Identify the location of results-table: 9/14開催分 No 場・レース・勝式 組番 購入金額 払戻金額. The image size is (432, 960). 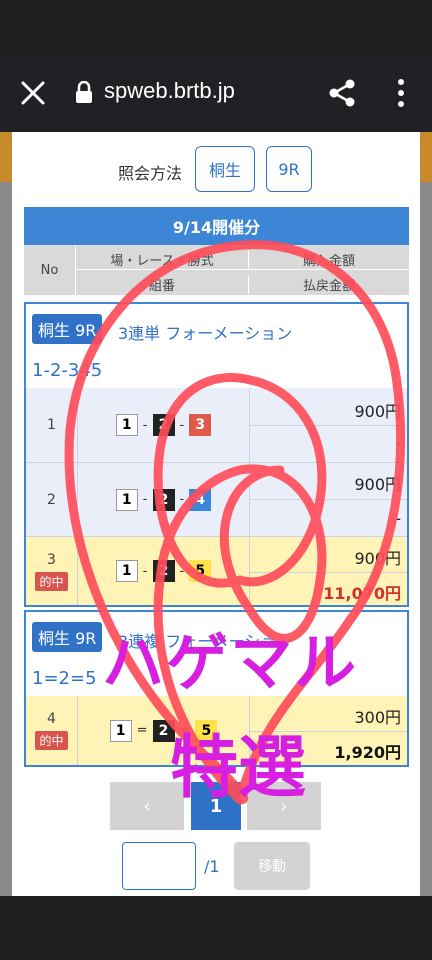
(216, 251).